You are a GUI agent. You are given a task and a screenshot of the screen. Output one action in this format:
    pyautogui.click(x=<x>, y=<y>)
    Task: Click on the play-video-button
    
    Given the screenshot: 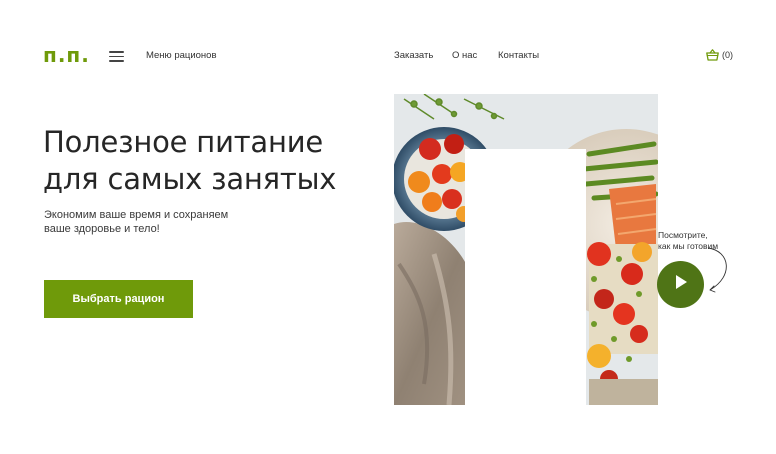 What is the action you would take?
    pyautogui.click(x=680, y=284)
    